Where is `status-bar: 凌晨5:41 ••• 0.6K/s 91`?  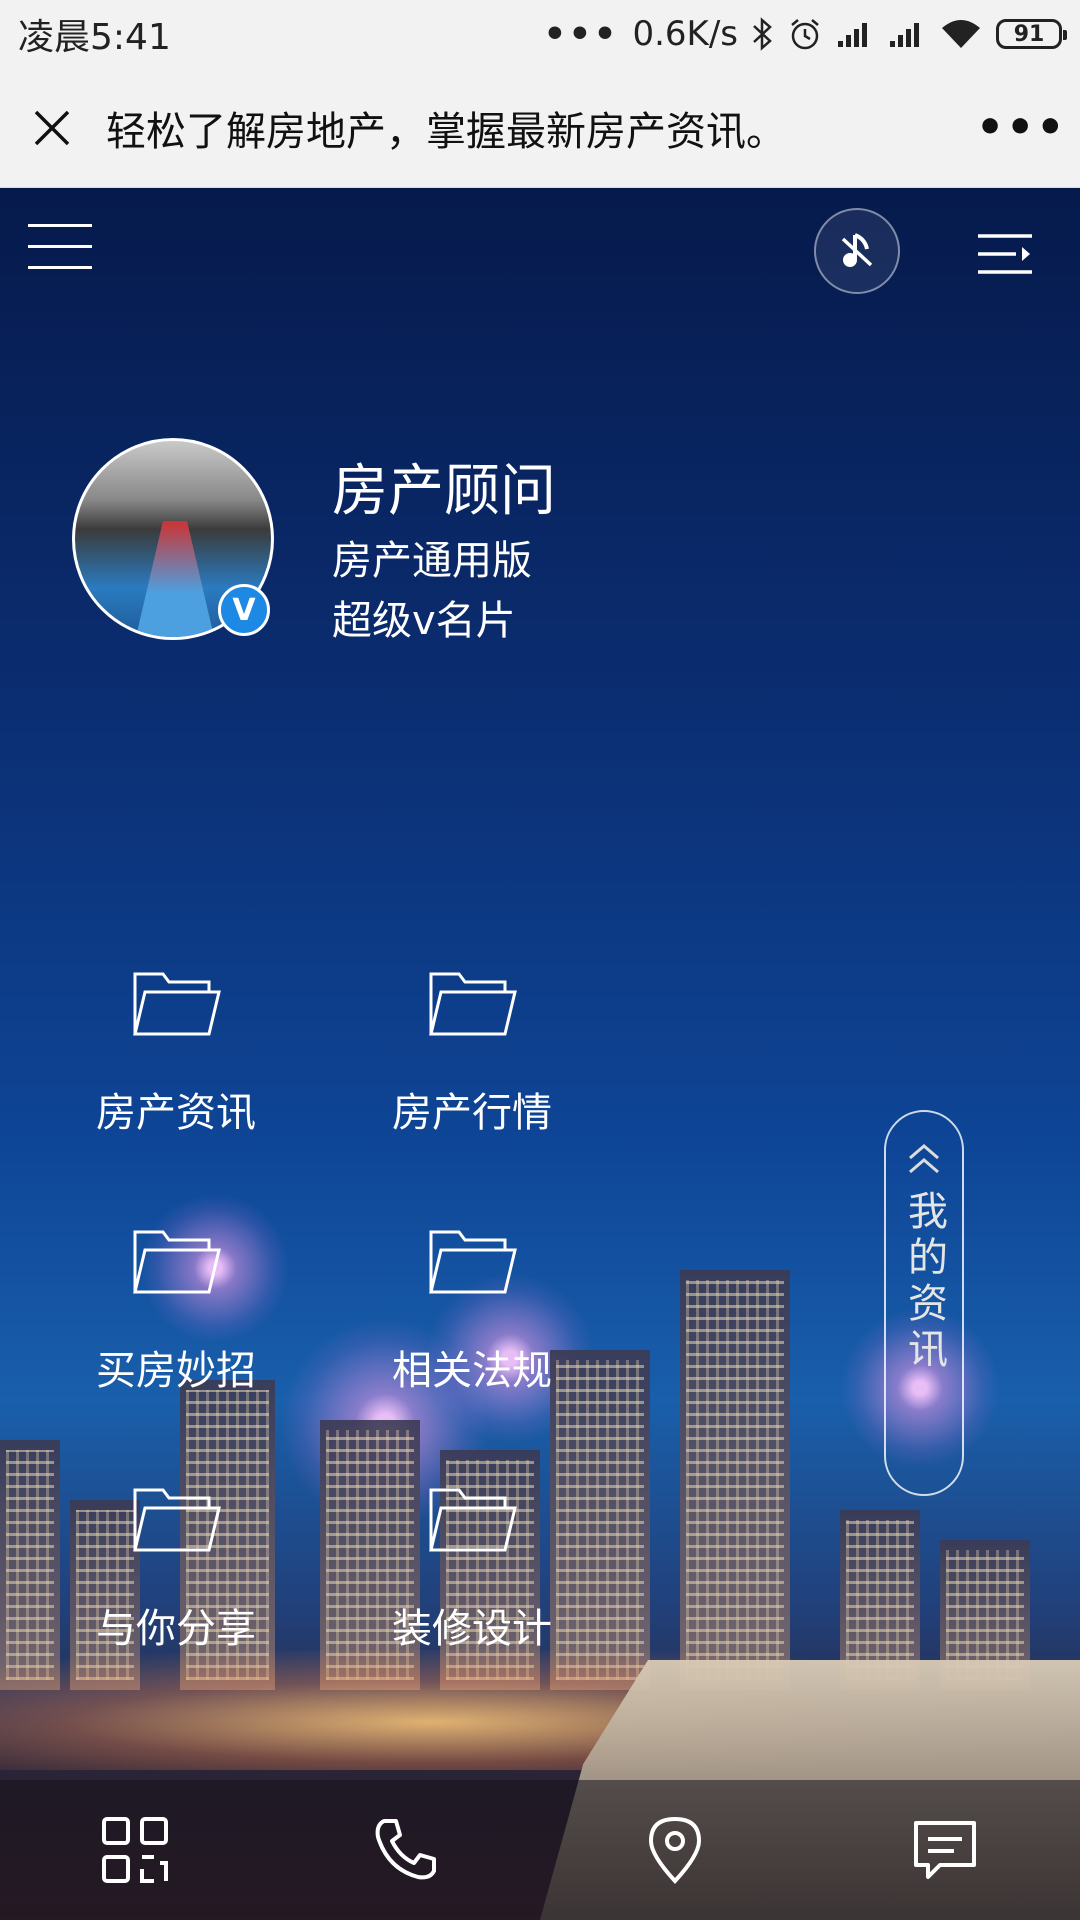 status-bar: 凌晨5:41 ••• 0.6K/s 91 is located at coordinates (540, 34).